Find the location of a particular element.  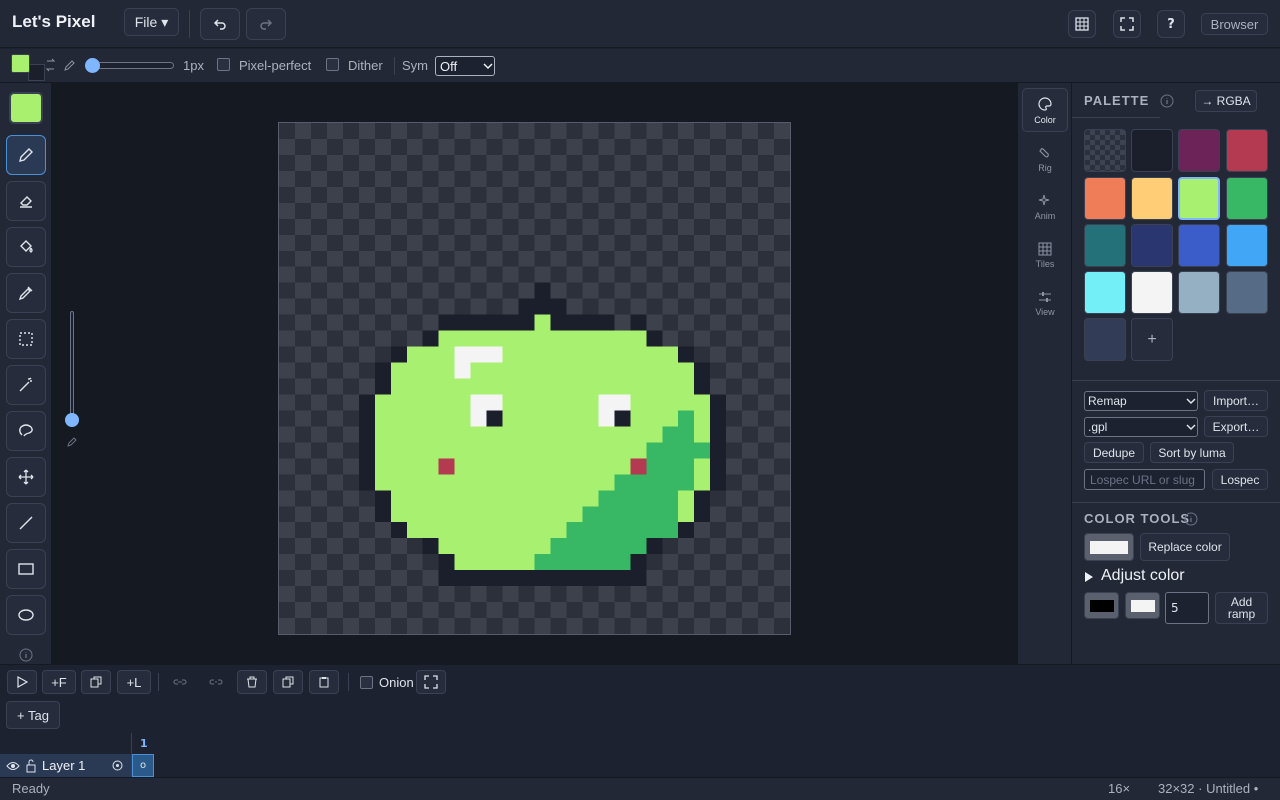

rgba-export-button: → RGBA is located at coordinates (1226, 101).